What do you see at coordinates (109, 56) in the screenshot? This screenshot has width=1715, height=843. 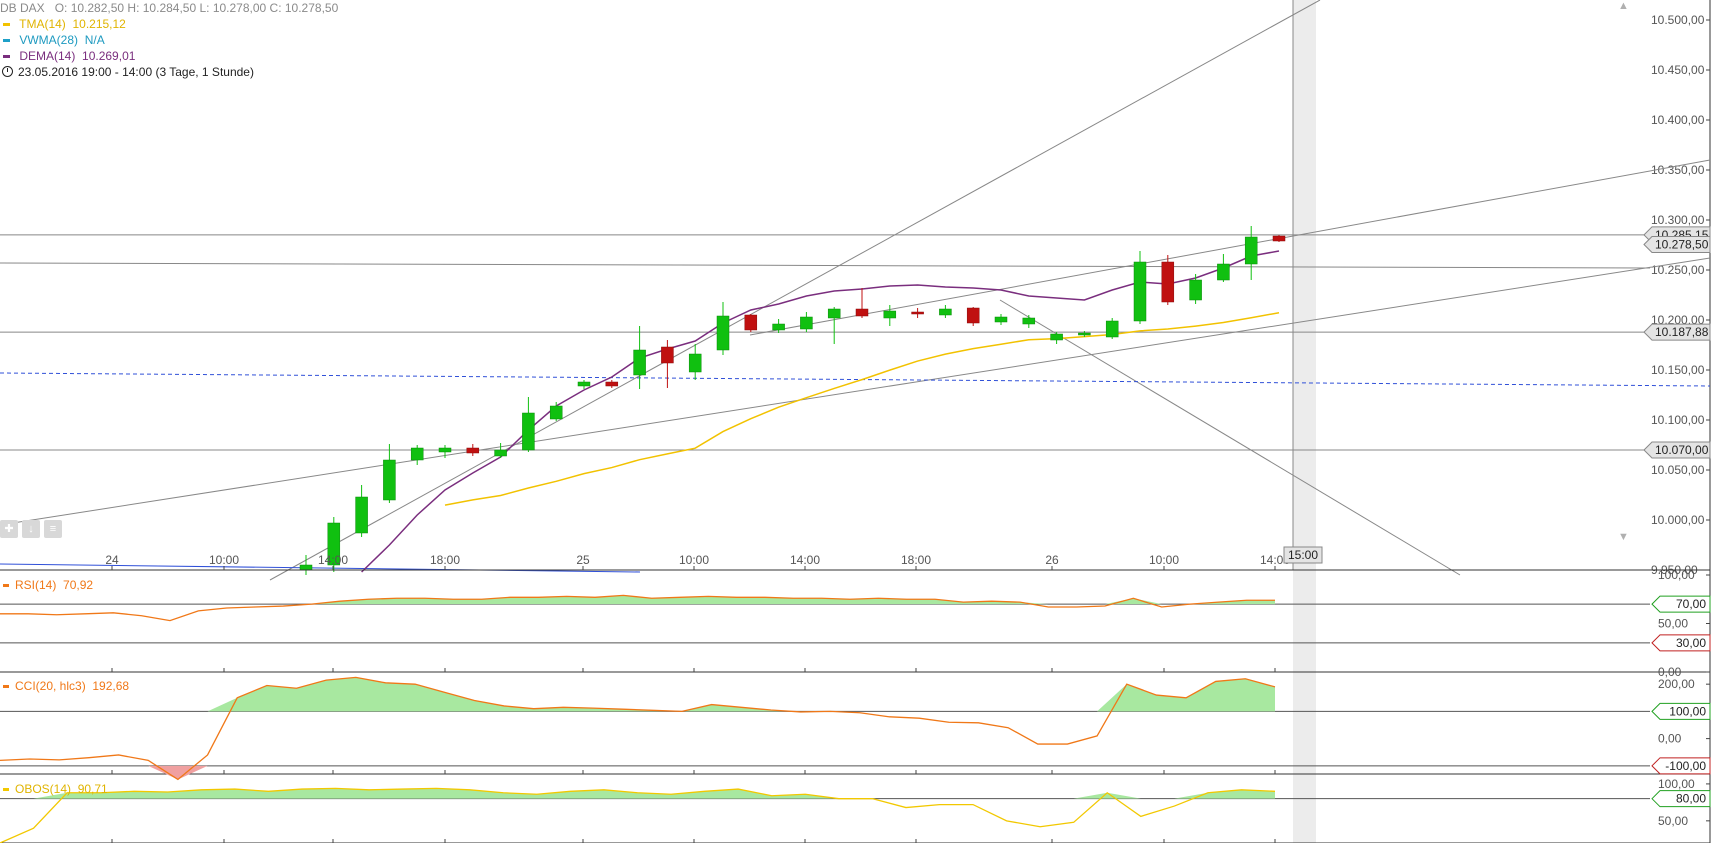 I see `dema-value: 10.269,01` at bounding box center [109, 56].